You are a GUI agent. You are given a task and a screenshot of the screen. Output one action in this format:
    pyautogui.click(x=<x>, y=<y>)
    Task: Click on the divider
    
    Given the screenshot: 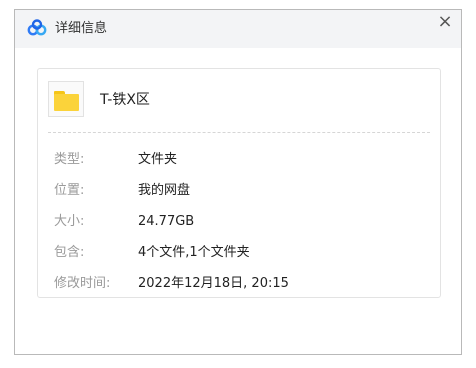 What is the action you would take?
    pyautogui.click(x=239, y=132)
    